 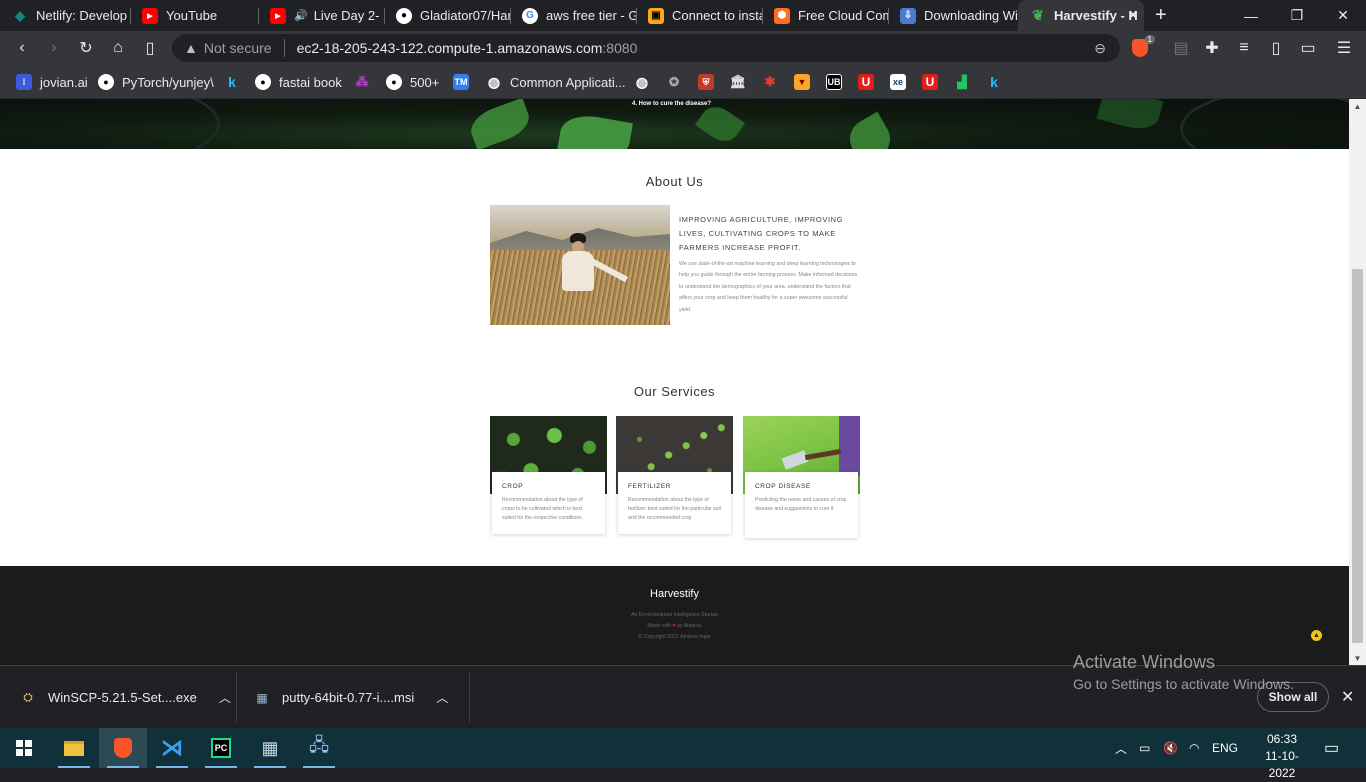 I want to click on rewards-icon: ▤, so click(x=1181, y=48).